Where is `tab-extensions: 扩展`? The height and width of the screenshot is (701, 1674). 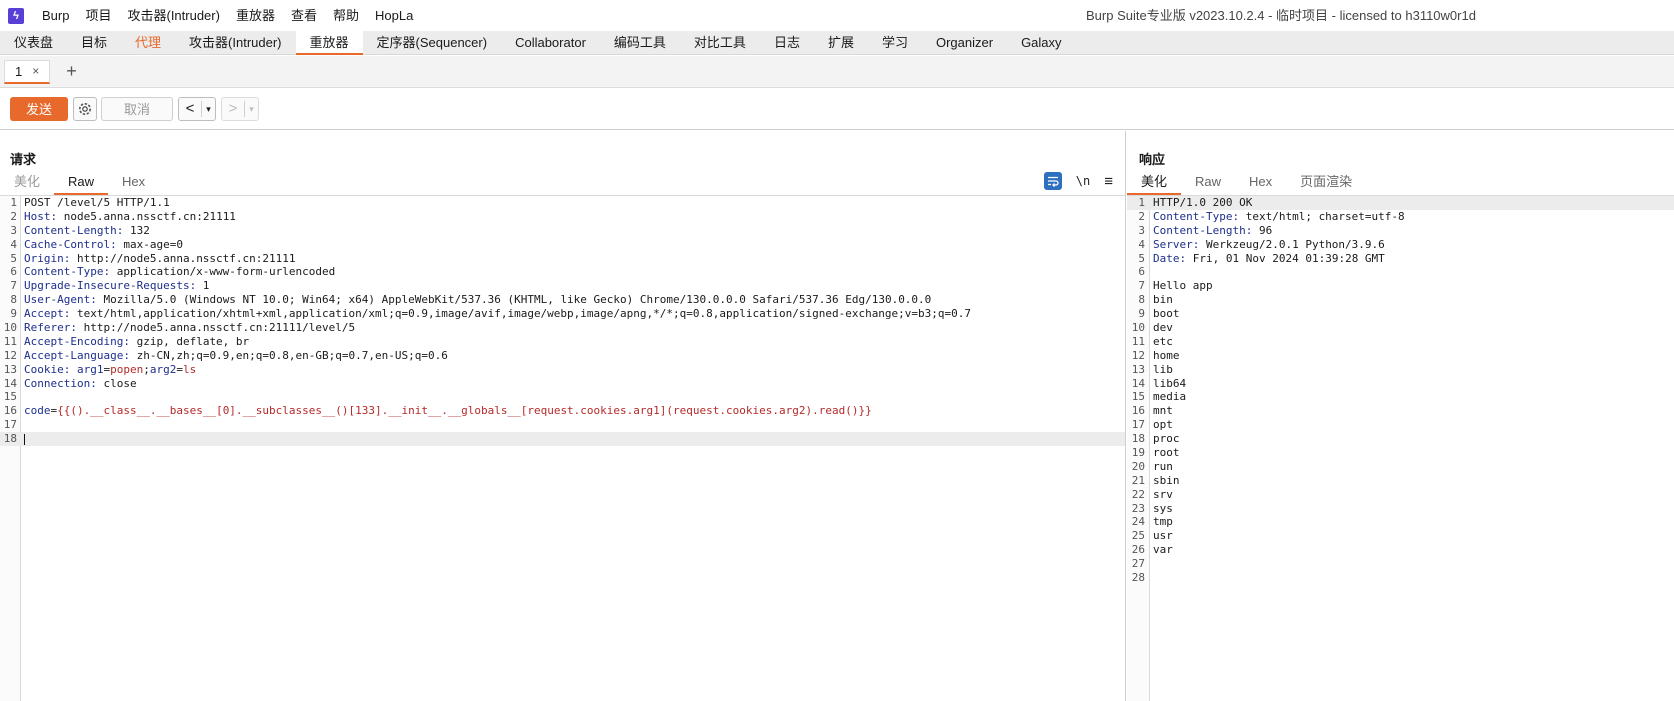
tab-extensions: 扩展 is located at coordinates (841, 42).